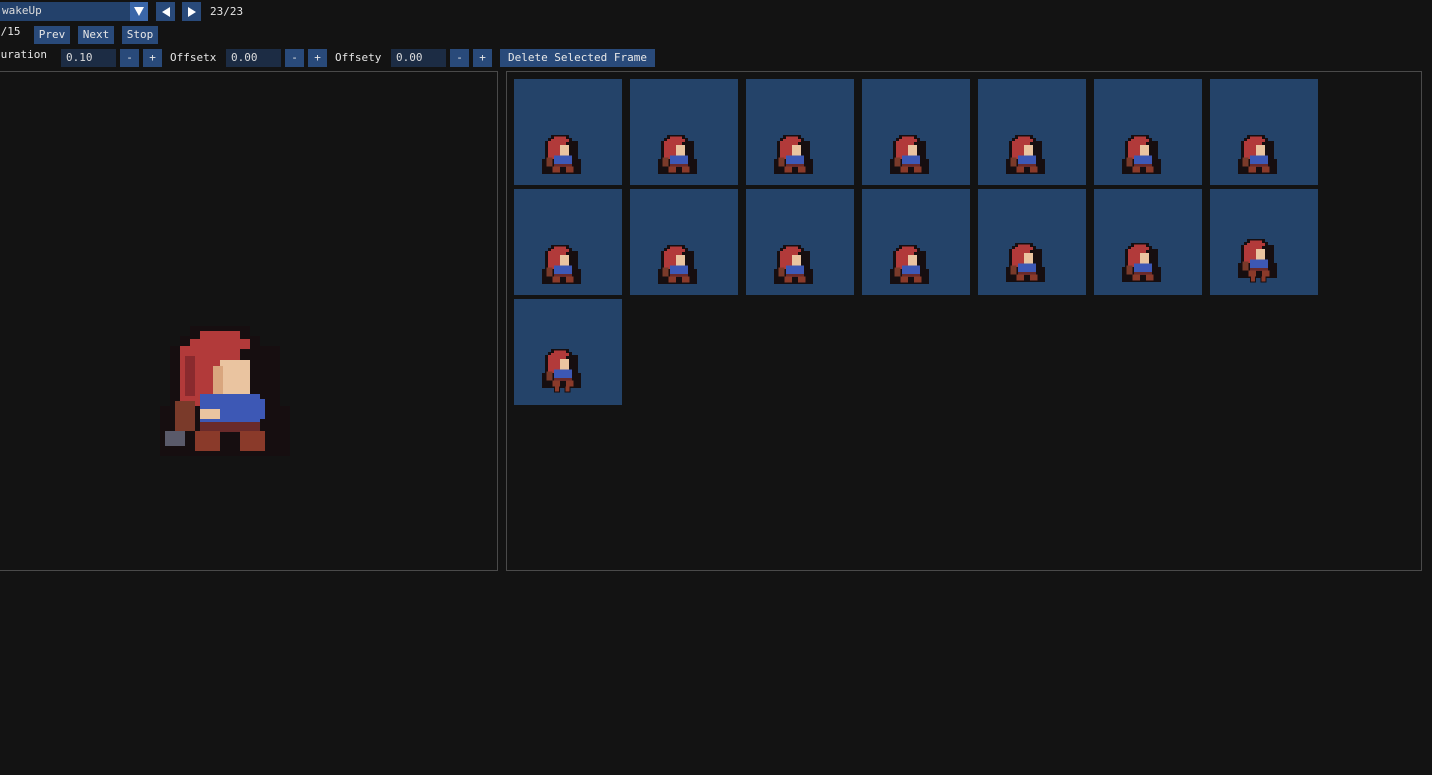 Image resolution: width=1432 pixels, height=775 pixels. I want to click on animation-dropdown-button, so click(139, 11).